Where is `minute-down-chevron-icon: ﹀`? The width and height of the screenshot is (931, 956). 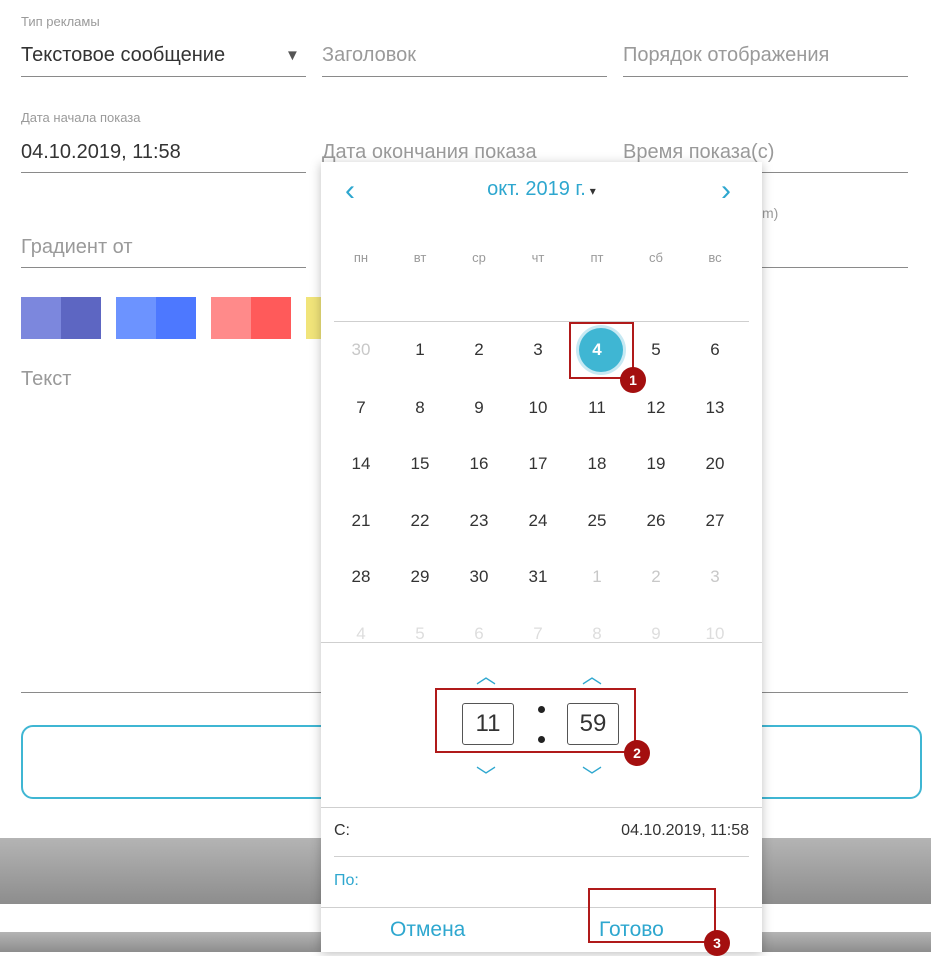 minute-down-chevron-icon: ﹀ is located at coordinates (592, 774).